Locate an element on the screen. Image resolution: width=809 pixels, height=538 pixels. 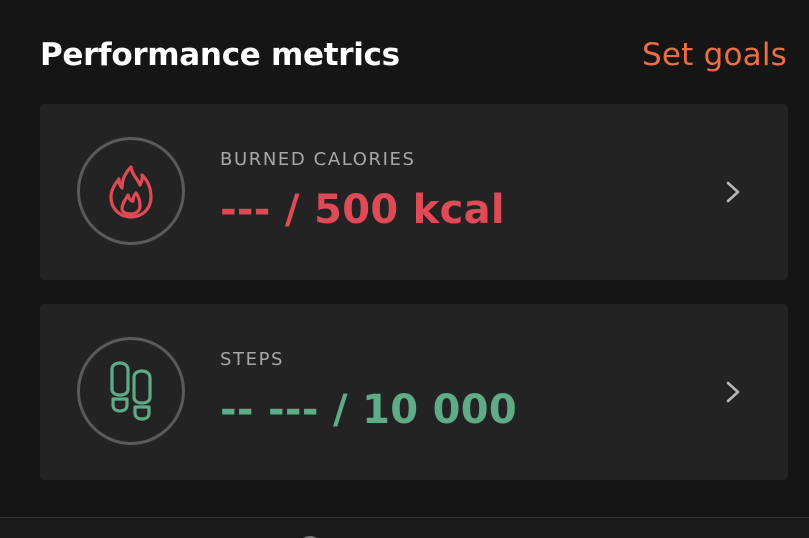
section-title: Performance metrics is located at coordinates (220, 55).